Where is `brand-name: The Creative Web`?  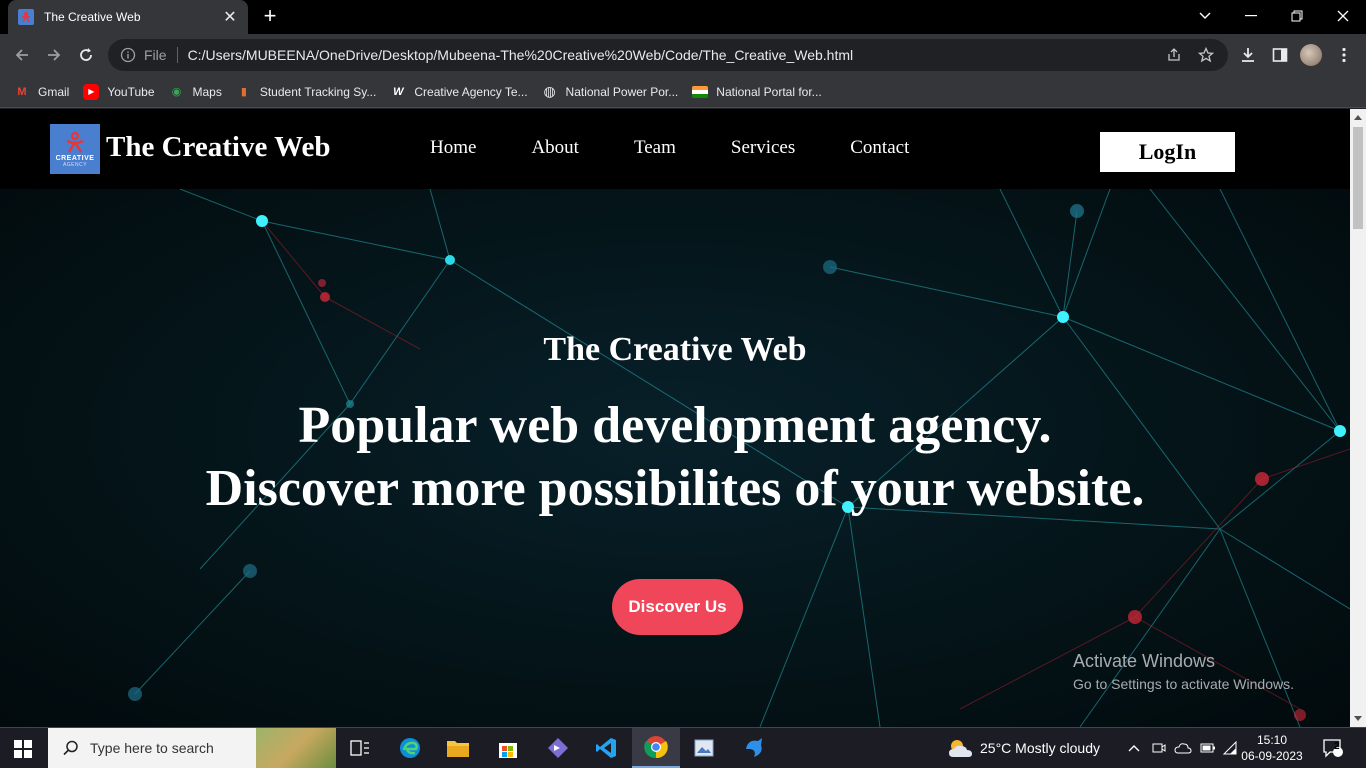
brand-name: The Creative Web is located at coordinates (218, 147).